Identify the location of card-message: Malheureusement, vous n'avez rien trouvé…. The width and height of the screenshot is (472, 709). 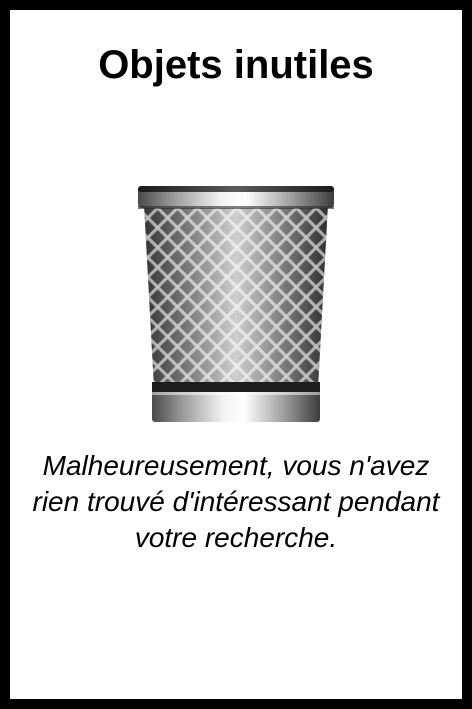
(236, 501).